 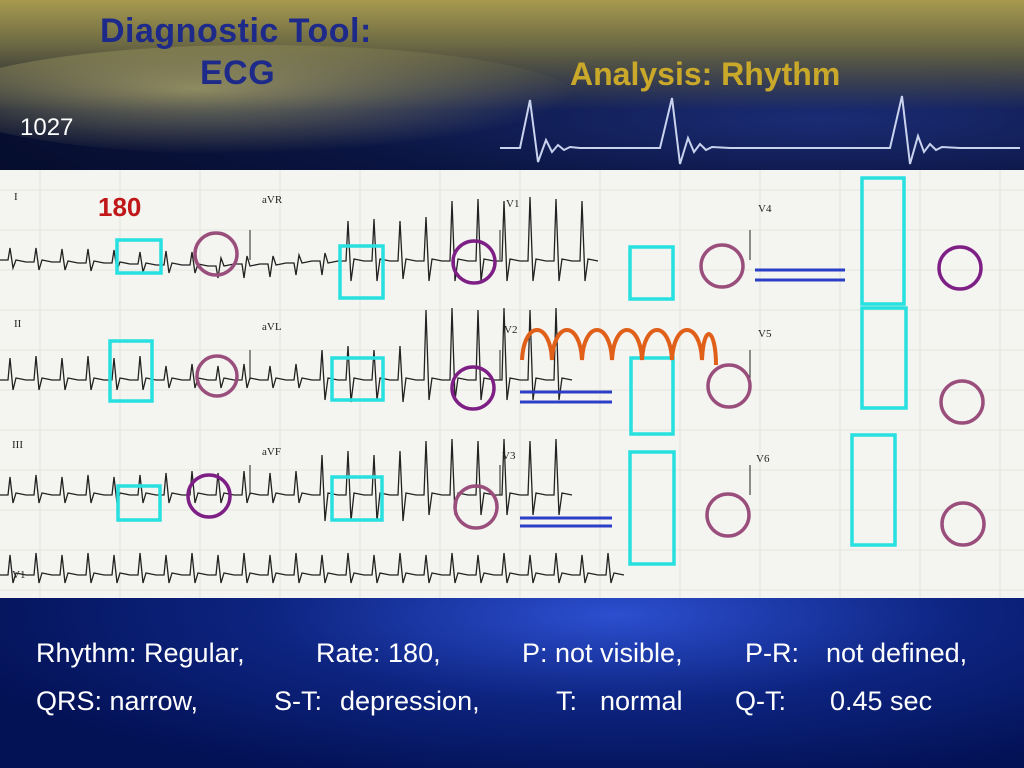 I want to click on finding-qrs: QRS: narrow,, so click(x=117, y=701).